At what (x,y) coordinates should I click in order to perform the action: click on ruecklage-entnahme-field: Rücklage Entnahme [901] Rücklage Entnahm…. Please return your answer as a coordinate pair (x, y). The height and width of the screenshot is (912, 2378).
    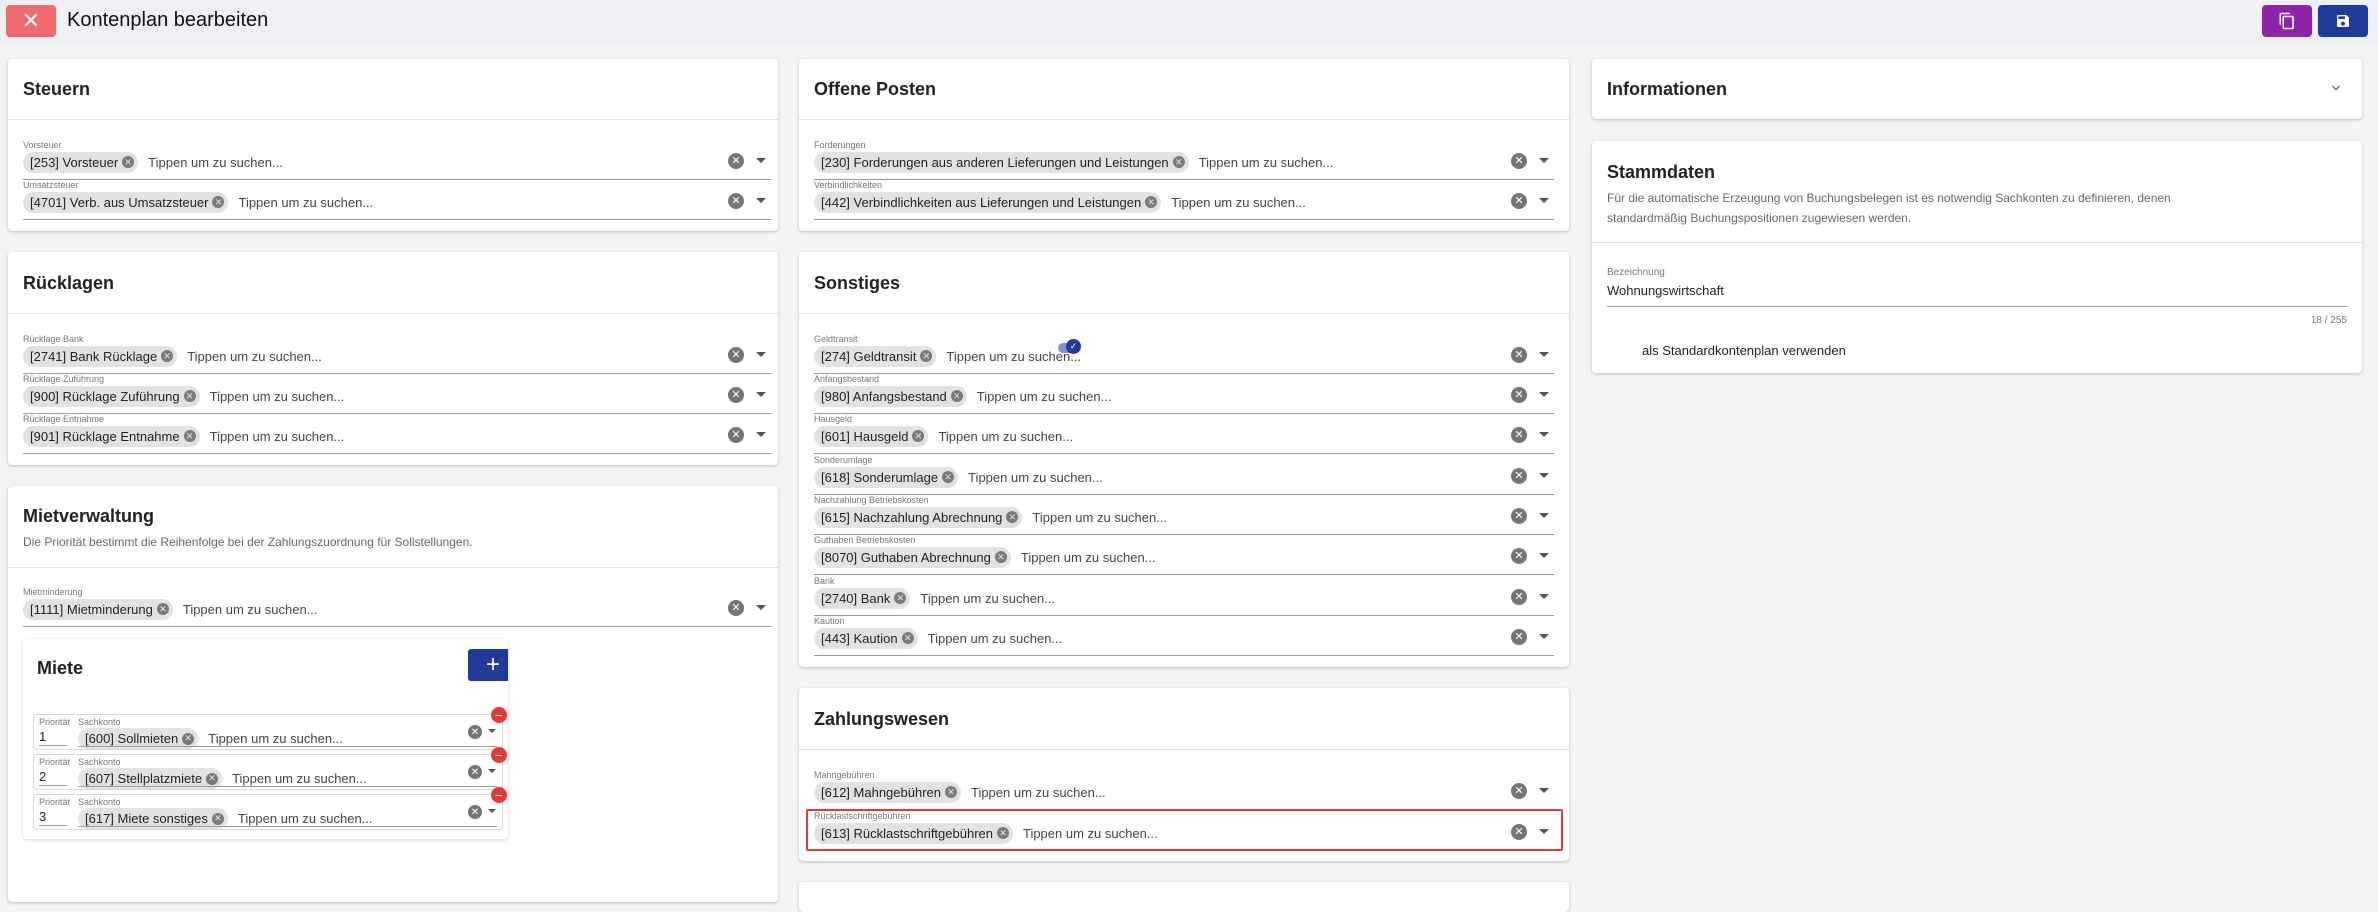
    Looking at the image, I should click on (397, 433).